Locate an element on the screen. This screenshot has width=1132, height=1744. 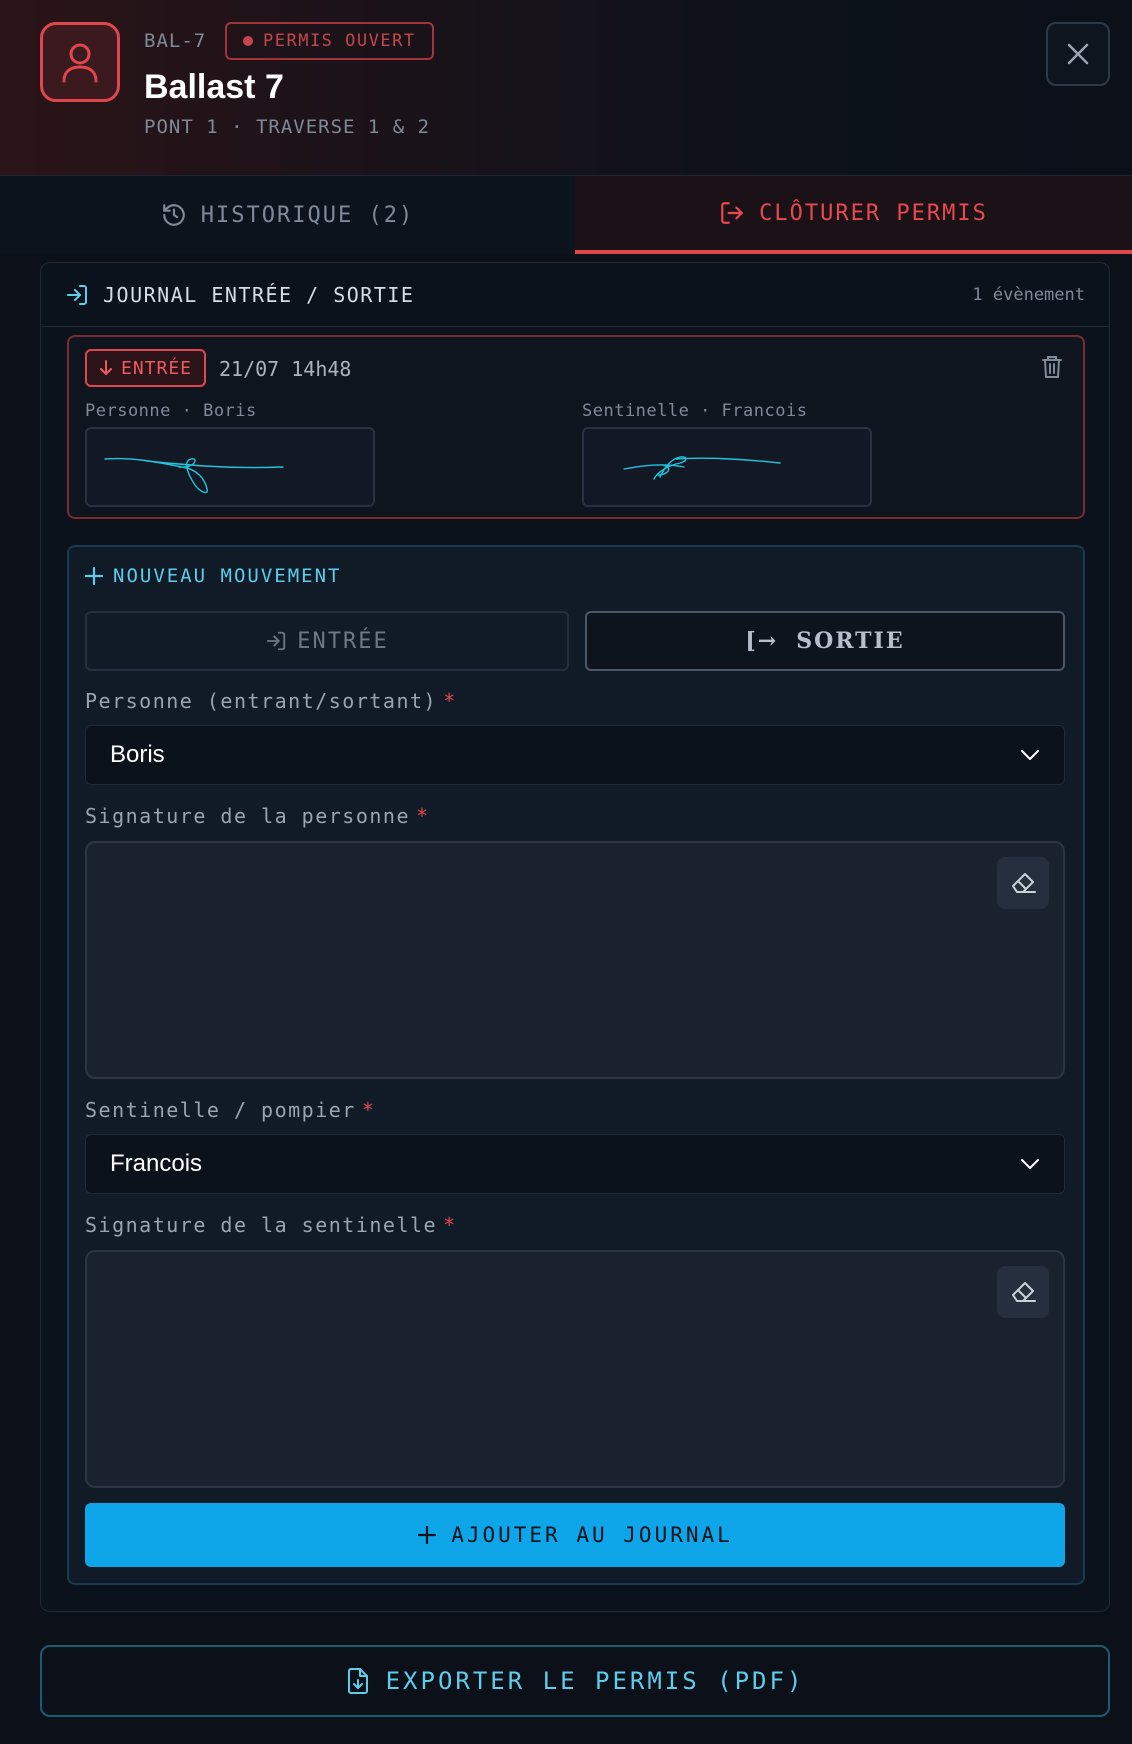
clear-sentinel-signature-button is located at coordinates (1023, 1292).